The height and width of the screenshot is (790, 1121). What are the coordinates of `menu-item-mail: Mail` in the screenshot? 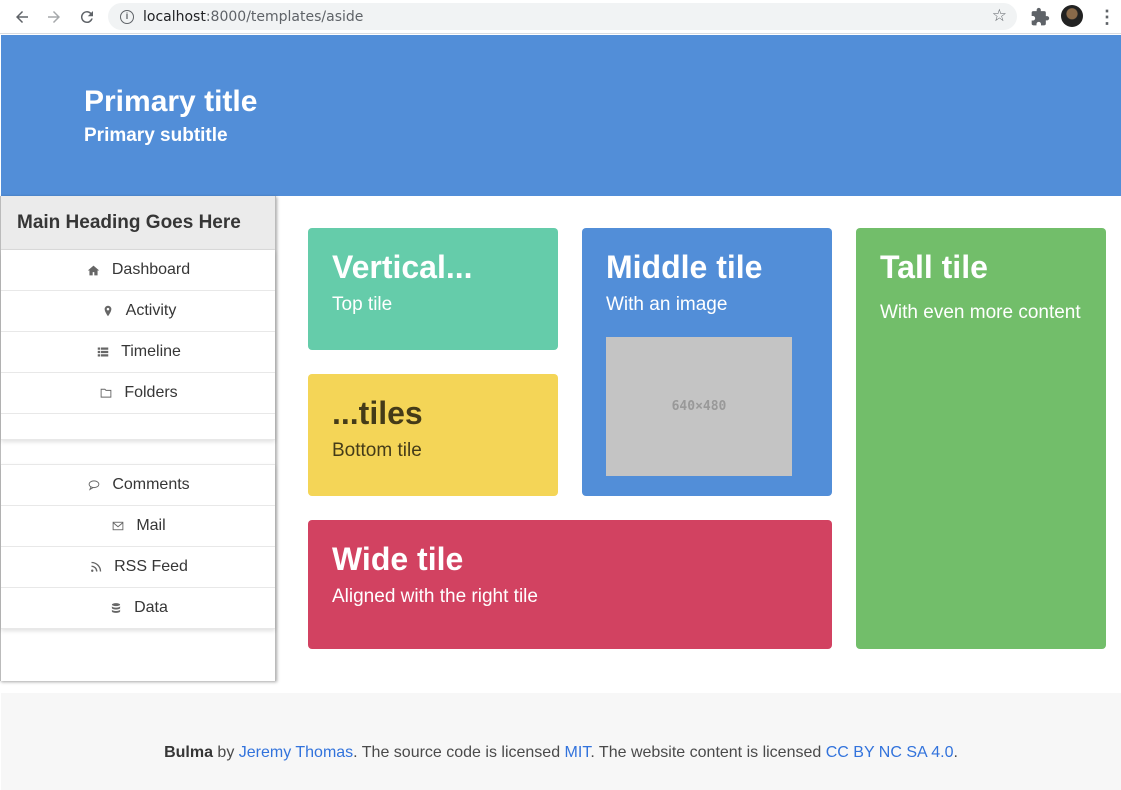 It's located at (138, 526).